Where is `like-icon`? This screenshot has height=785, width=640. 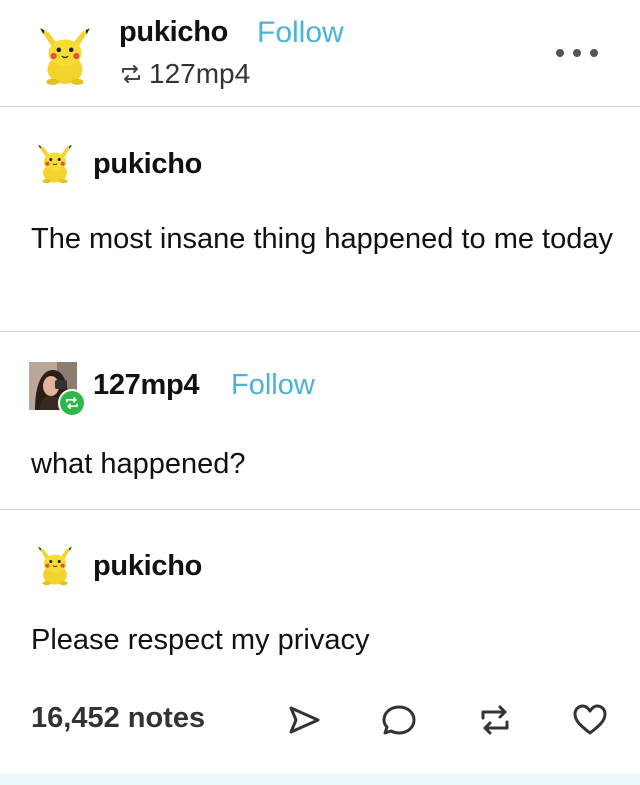 like-icon is located at coordinates (590, 720).